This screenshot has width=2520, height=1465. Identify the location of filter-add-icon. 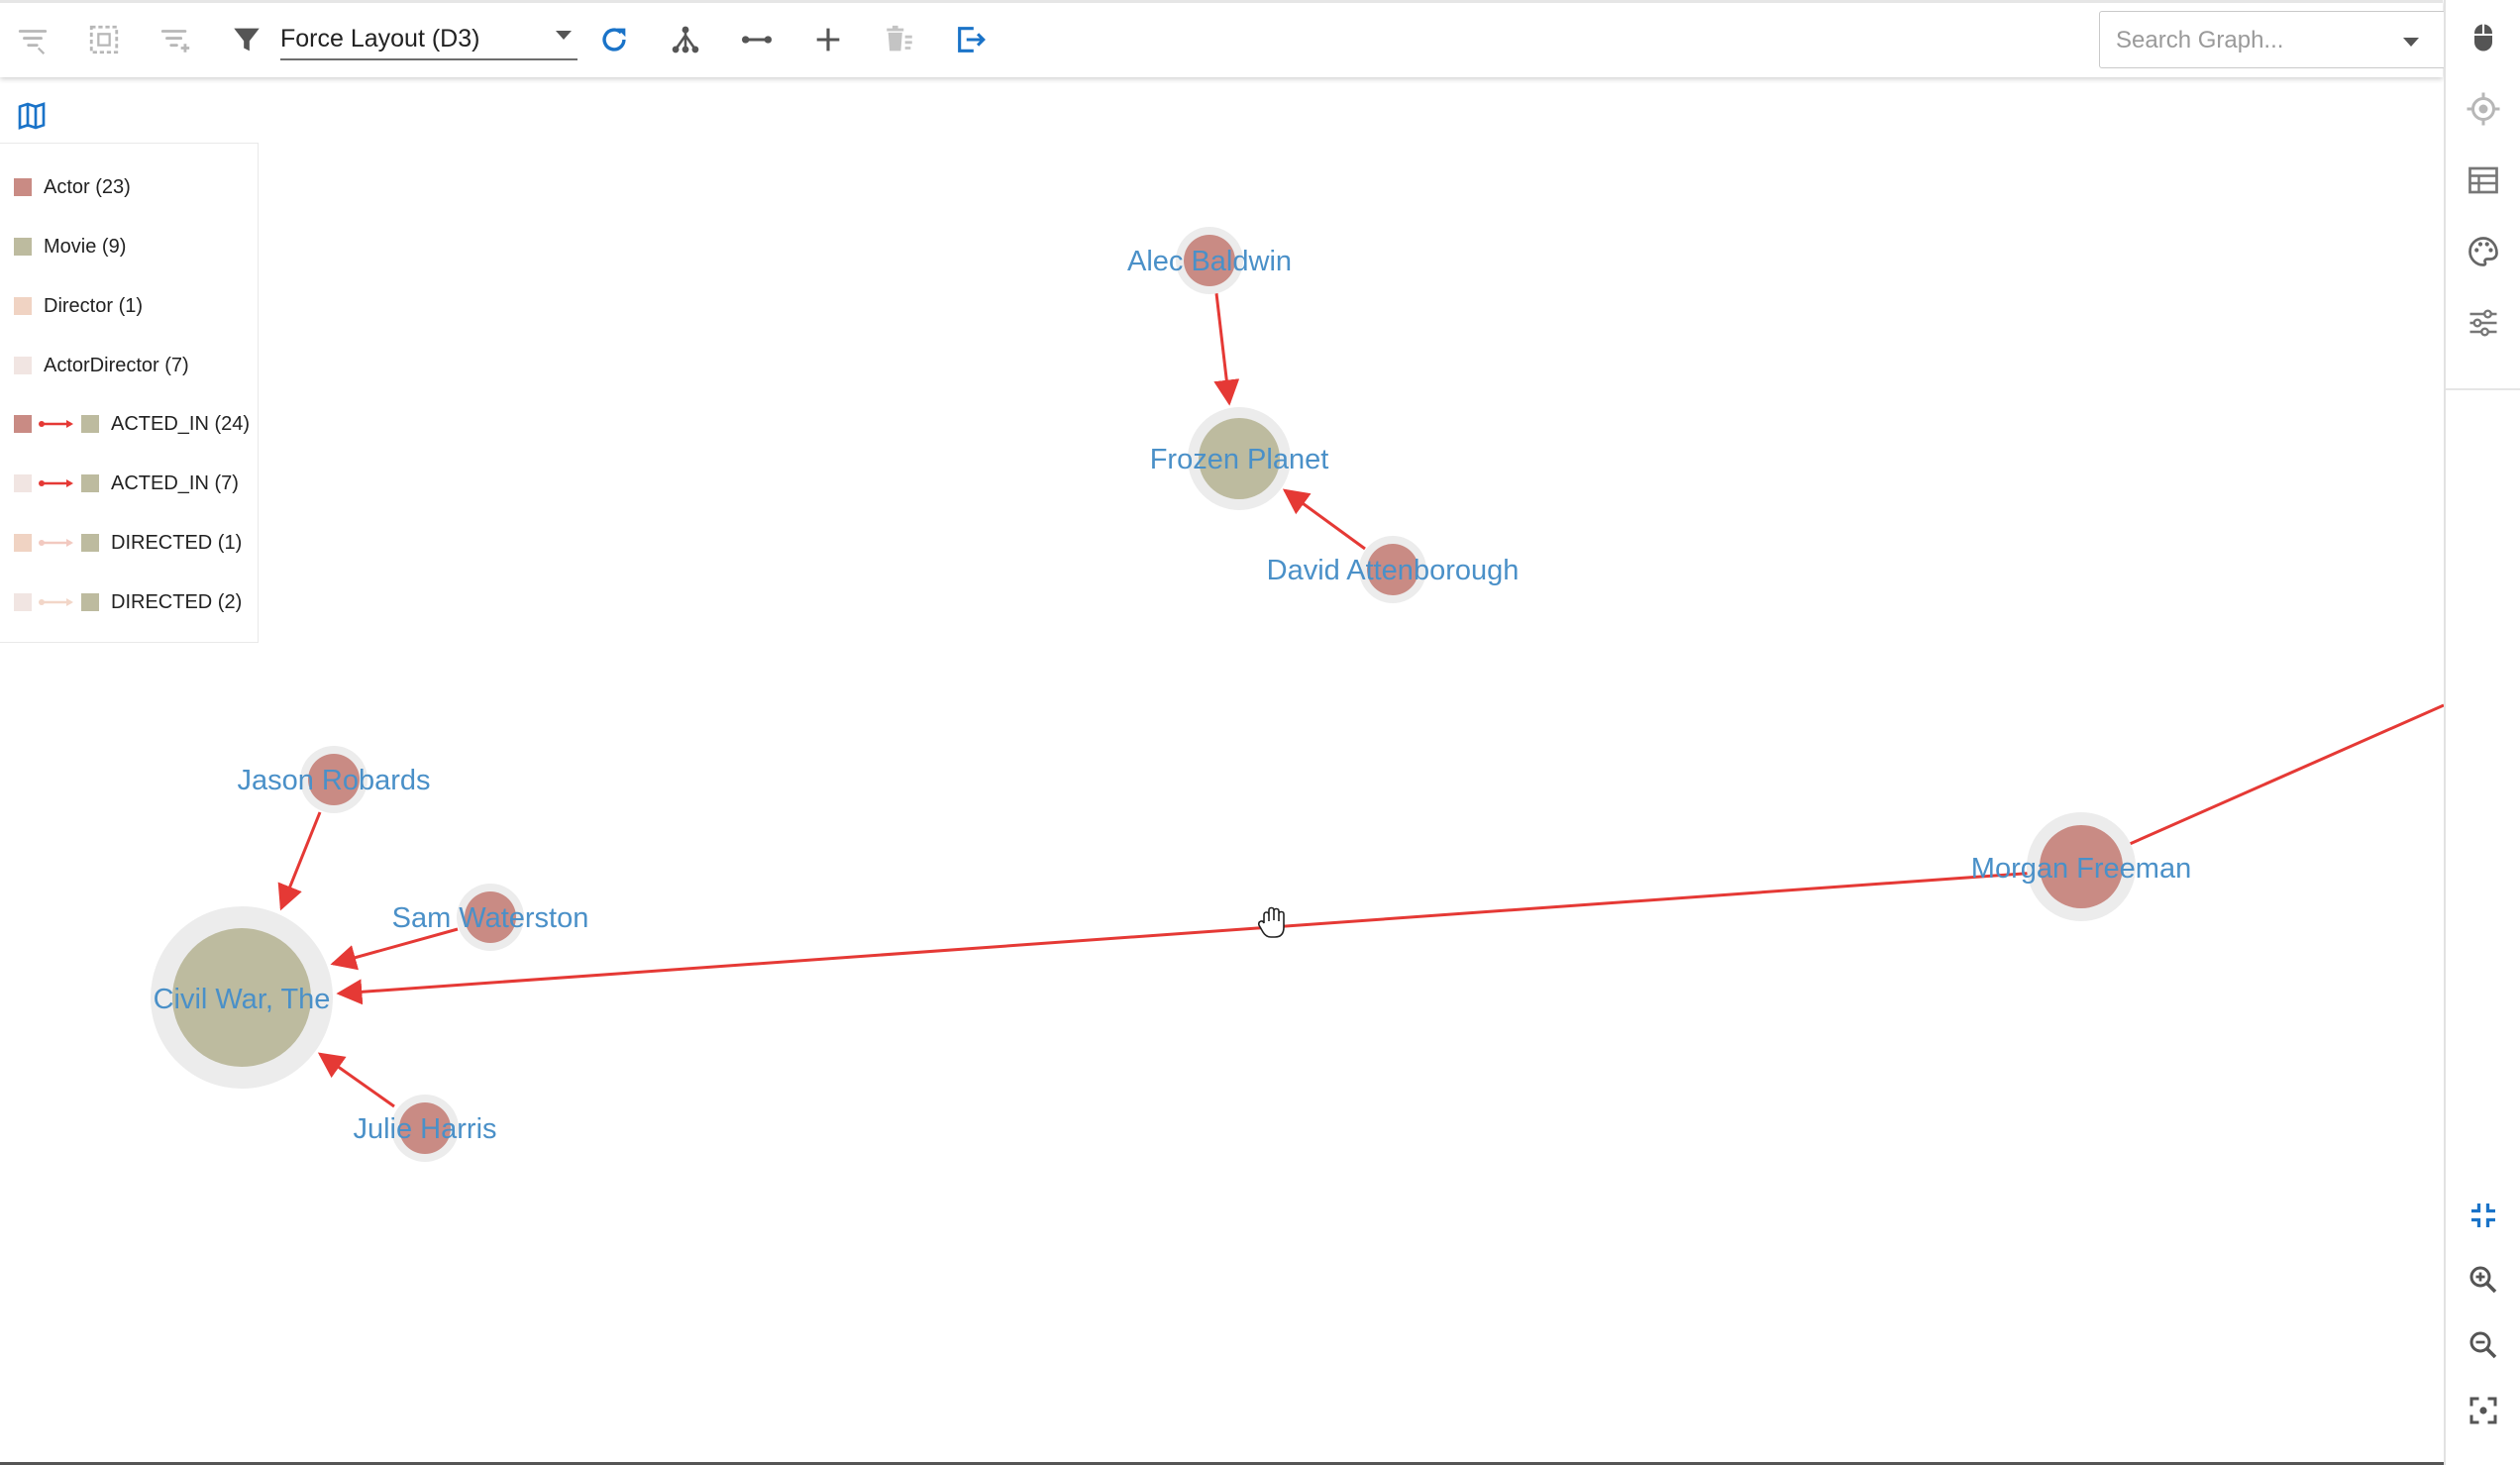
(175, 41).